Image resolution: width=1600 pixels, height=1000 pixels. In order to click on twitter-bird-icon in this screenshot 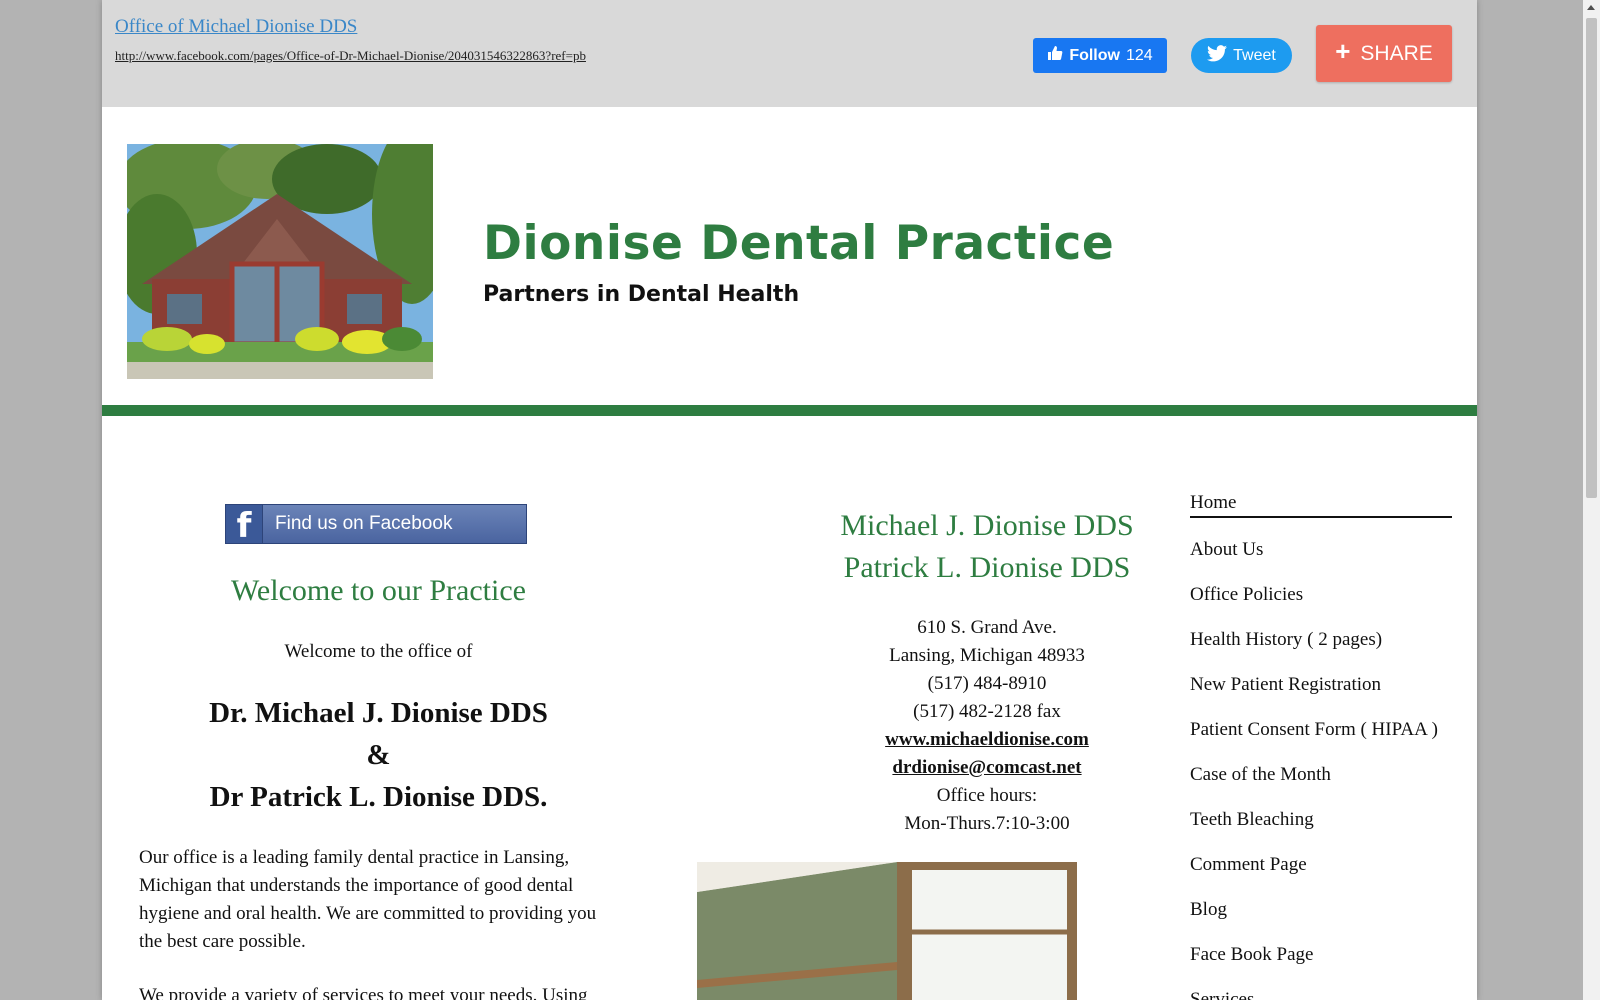, I will do `click(1217, 55)`.